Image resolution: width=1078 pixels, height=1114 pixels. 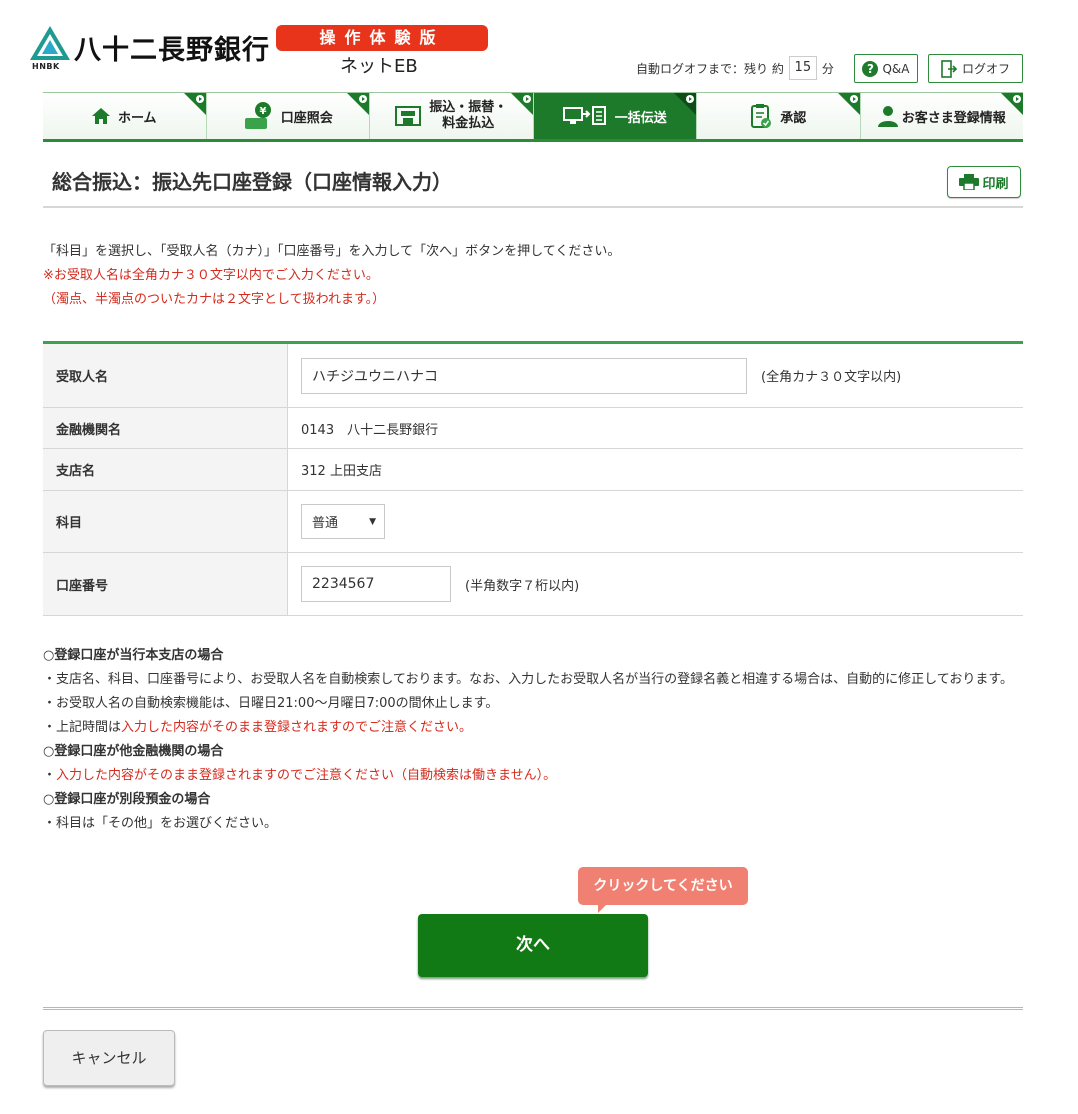 I want to click on main-nav: ホーム ¥ 口座照会 振込・振替・ 料金払込 一括伝送 承認 お客さま登録情報, so click(x=533, y=117).